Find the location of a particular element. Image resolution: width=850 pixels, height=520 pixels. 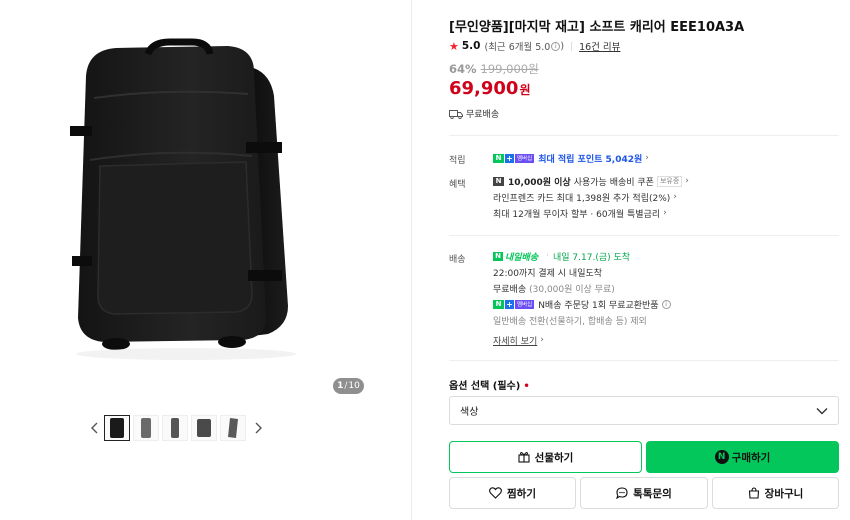

indicator-current: 1 is located at coordinates (340, 386).